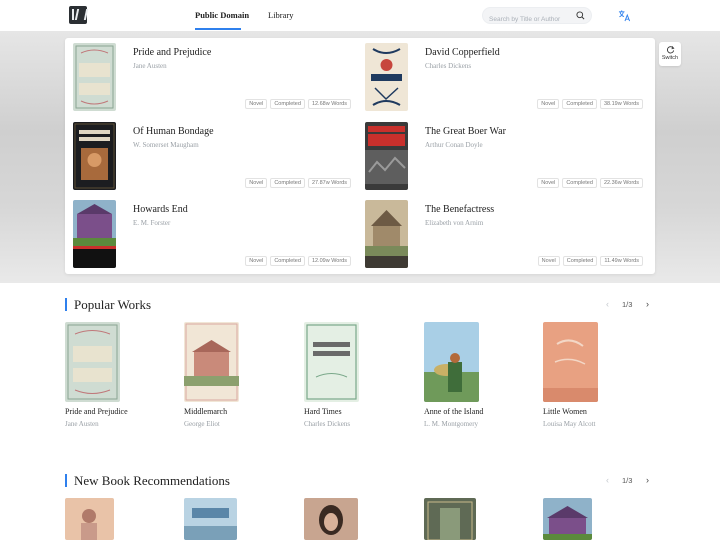 This screenshot has width=720, height=540. What do you see at coordinates (173, 131) in the screenshot?
I see `book-title: Of Human Bondage` at bounding box center [173, 131].